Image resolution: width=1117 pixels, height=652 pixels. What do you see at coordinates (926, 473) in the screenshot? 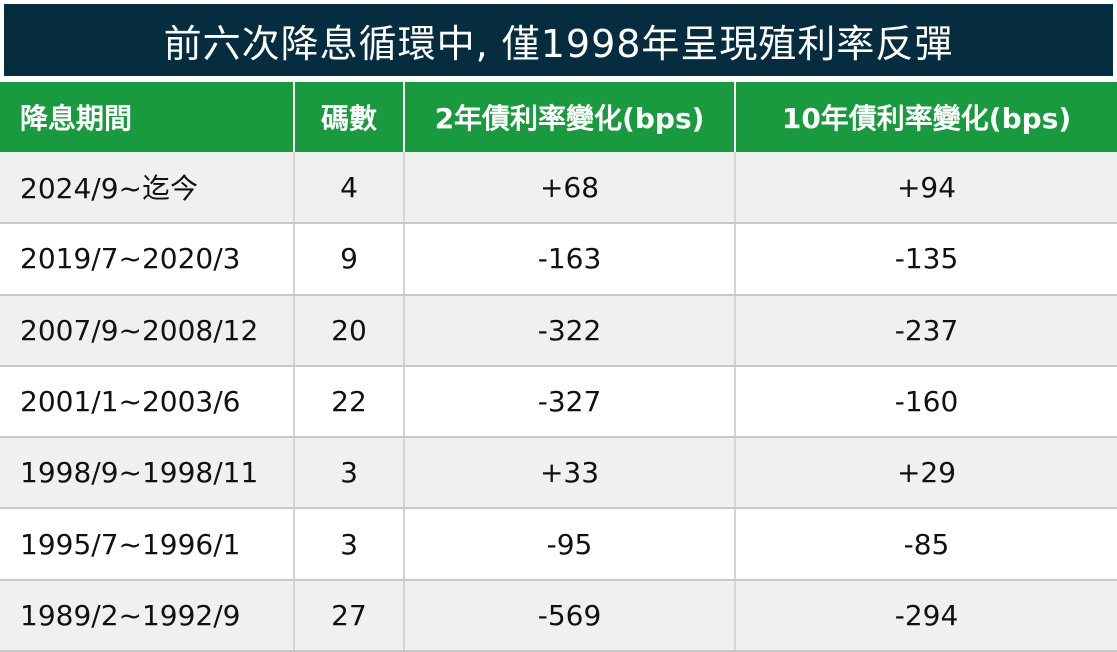
I see `y10-change-cell: +29` at bounding box center [926, 473].